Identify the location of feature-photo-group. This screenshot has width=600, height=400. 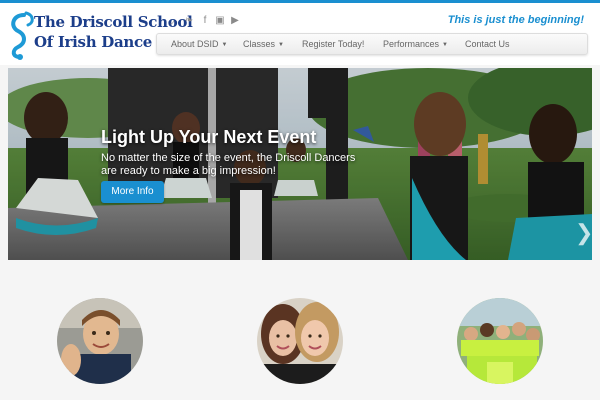
(500, 341).